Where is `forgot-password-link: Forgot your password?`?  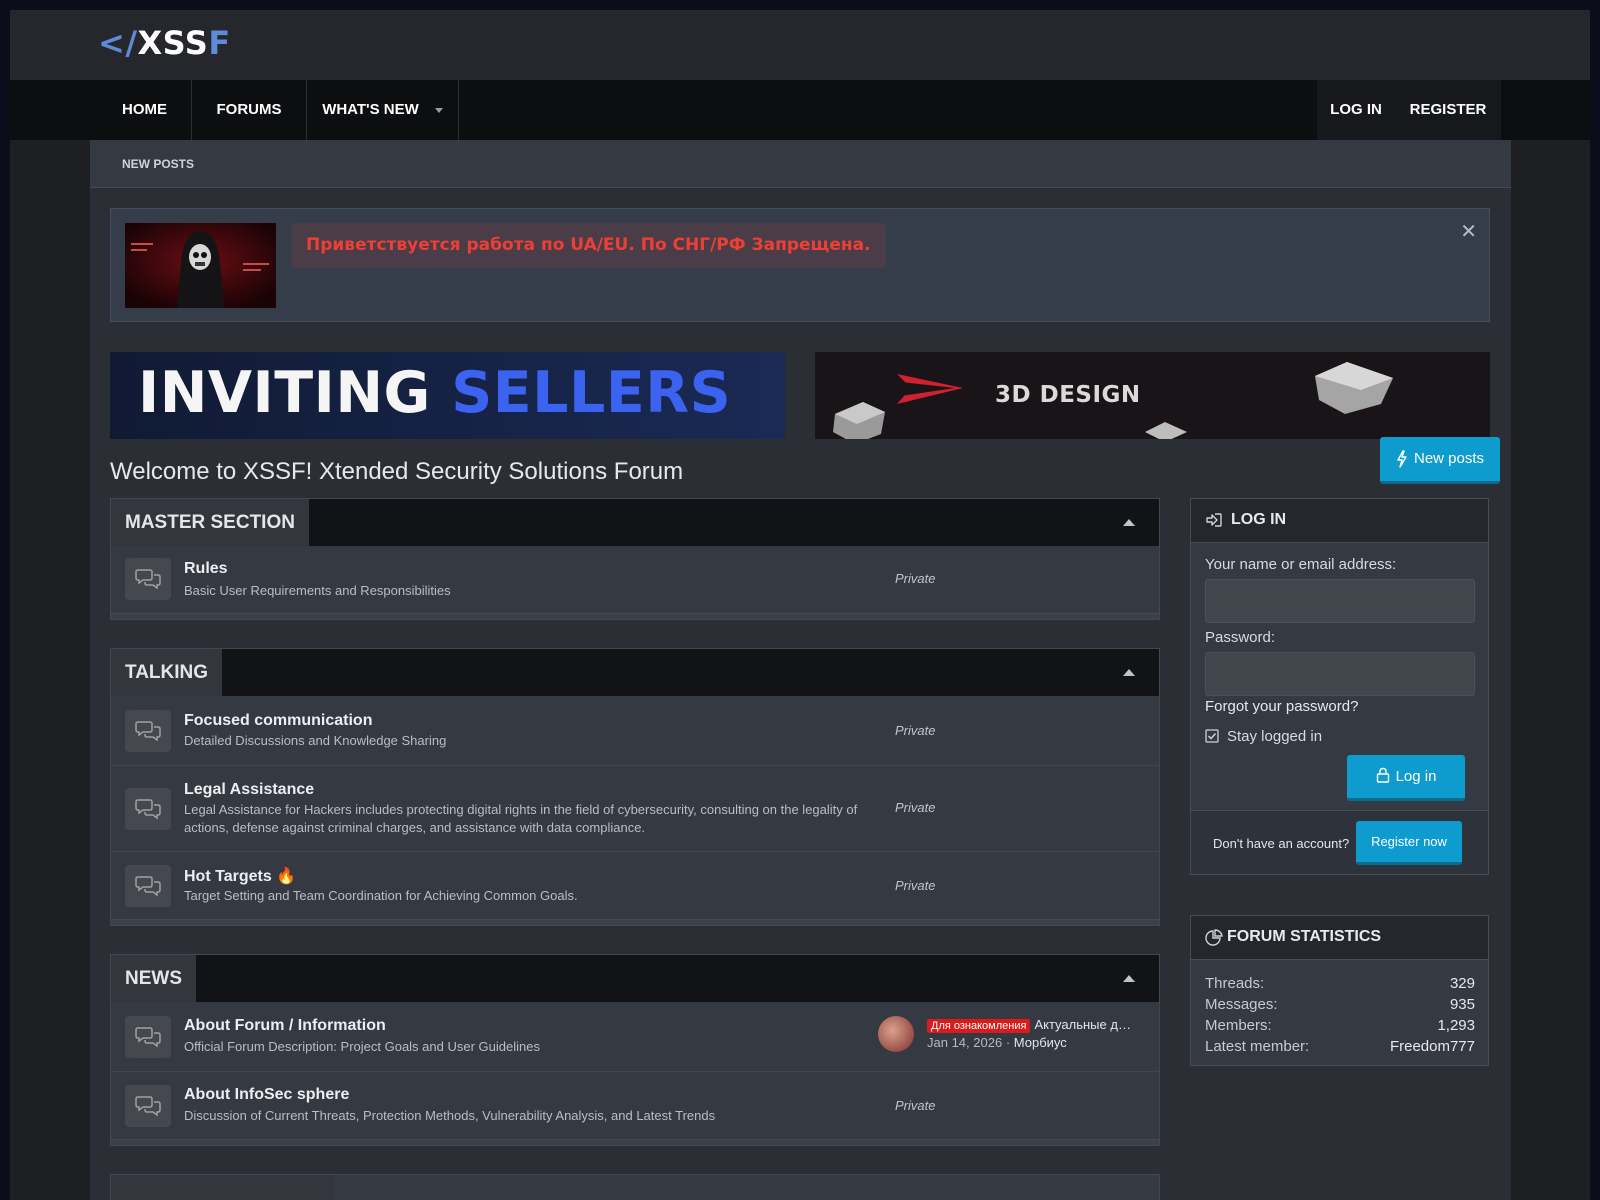 forgot-password-link: Forgot your password? is located at coordinates (1281, 706).